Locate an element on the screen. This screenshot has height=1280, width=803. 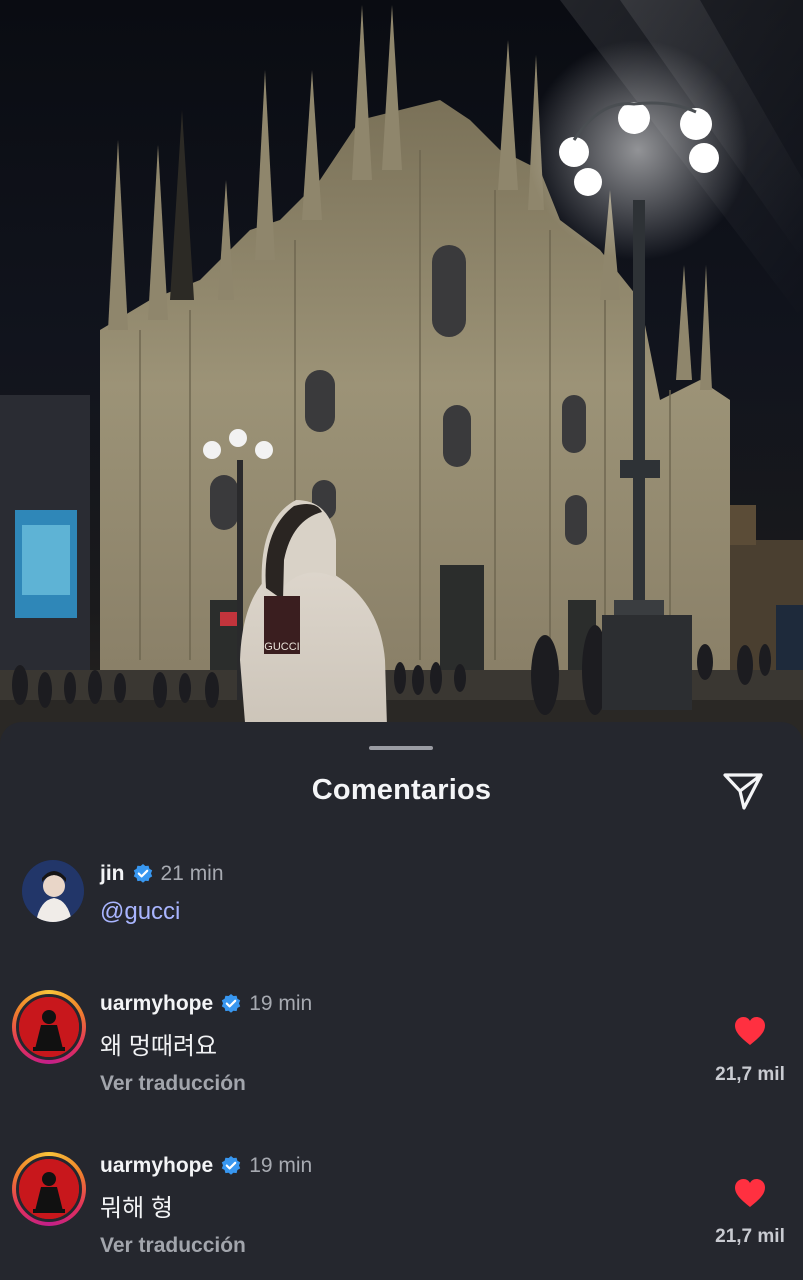
comment-timestamp: 21 min is located at coordinates (192, 873).